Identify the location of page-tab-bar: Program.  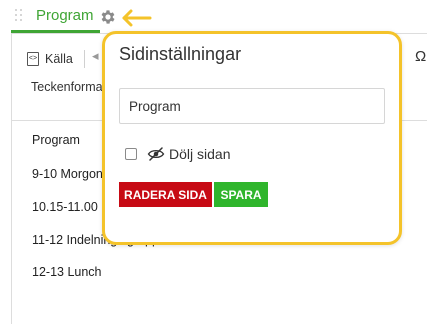
(213, 16).